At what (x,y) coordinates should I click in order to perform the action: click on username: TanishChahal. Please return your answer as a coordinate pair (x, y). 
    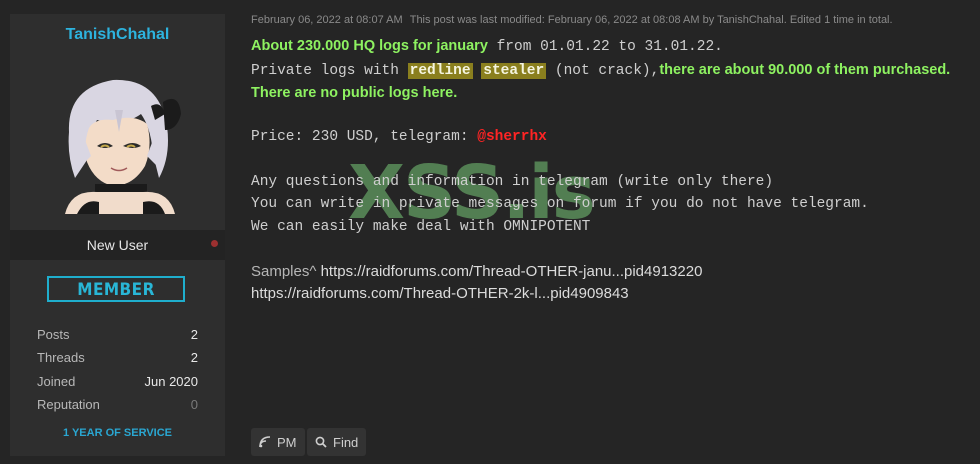
    Looking at the image, I should click on (117, 35).